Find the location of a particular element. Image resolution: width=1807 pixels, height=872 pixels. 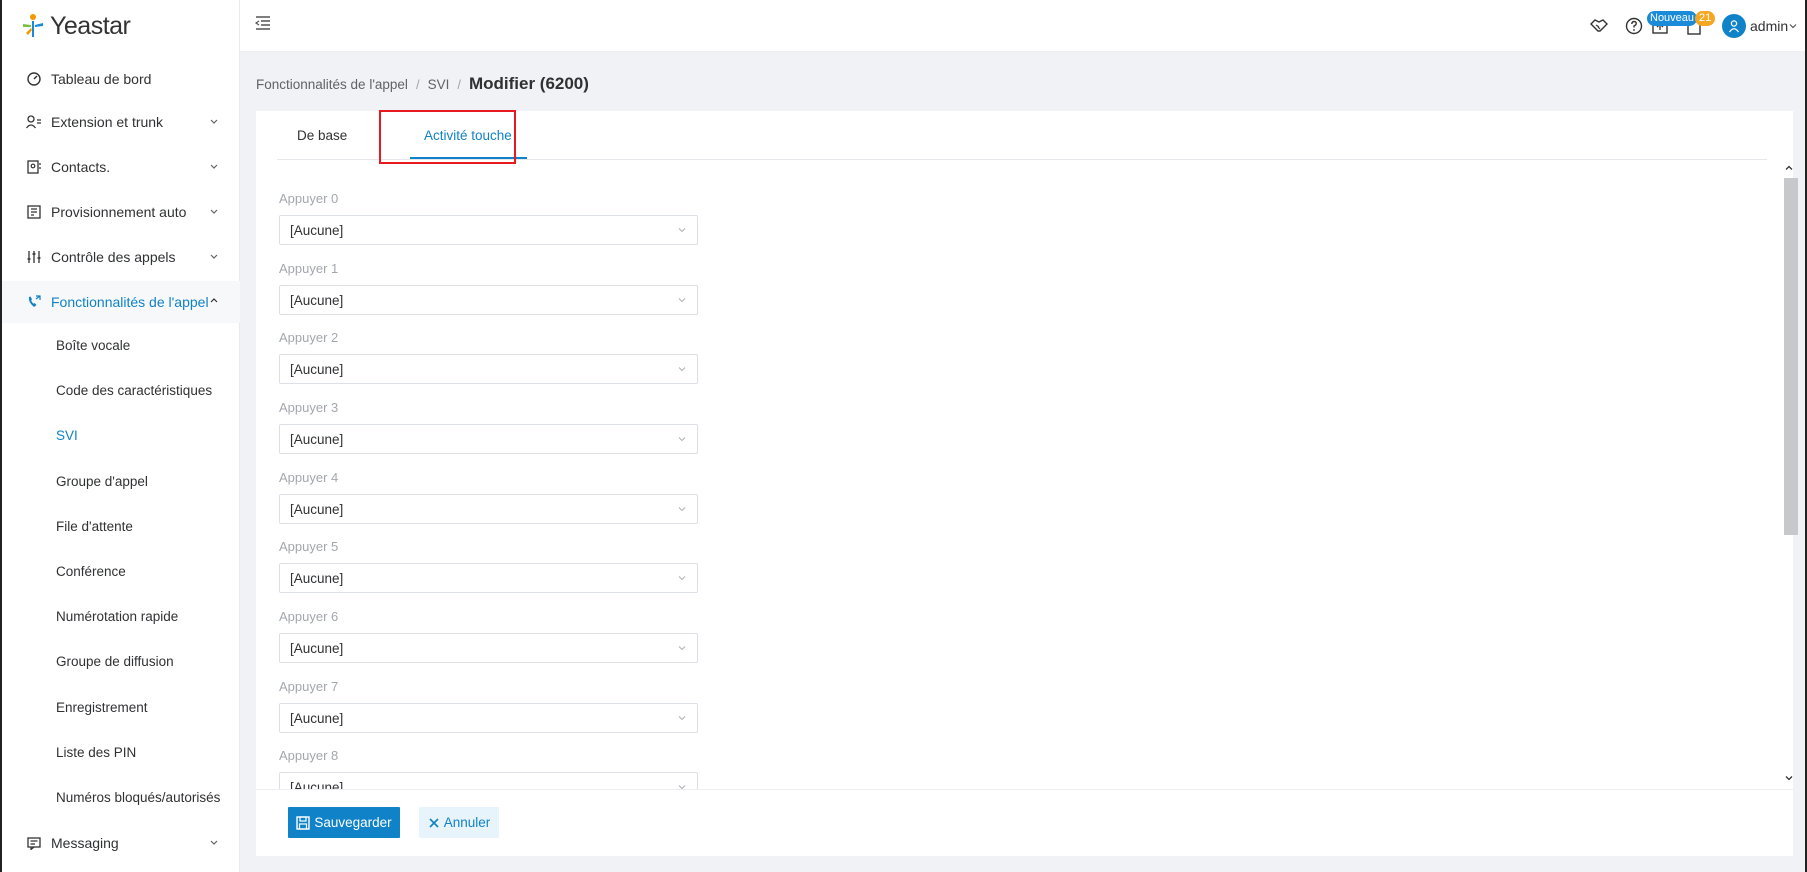

scrollbar-thumb is located at coordinates (1791, 356).